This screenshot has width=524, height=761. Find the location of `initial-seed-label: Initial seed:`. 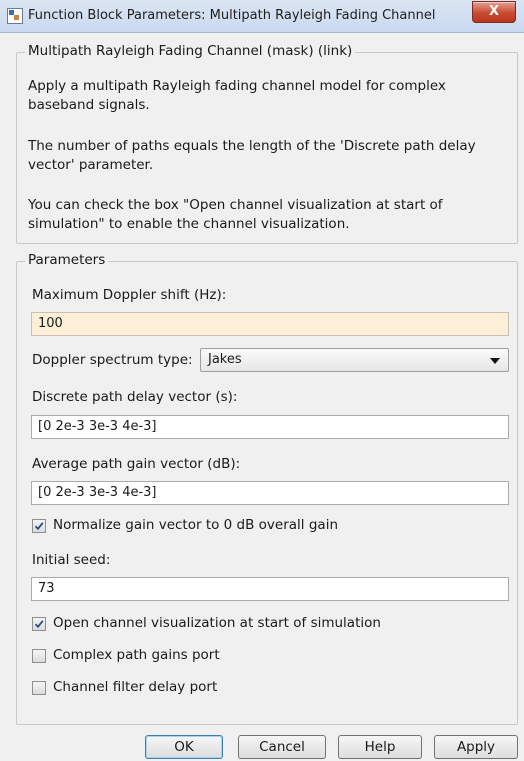

initial-seed-label: Initial seed: is located at coordinates (71, 560).